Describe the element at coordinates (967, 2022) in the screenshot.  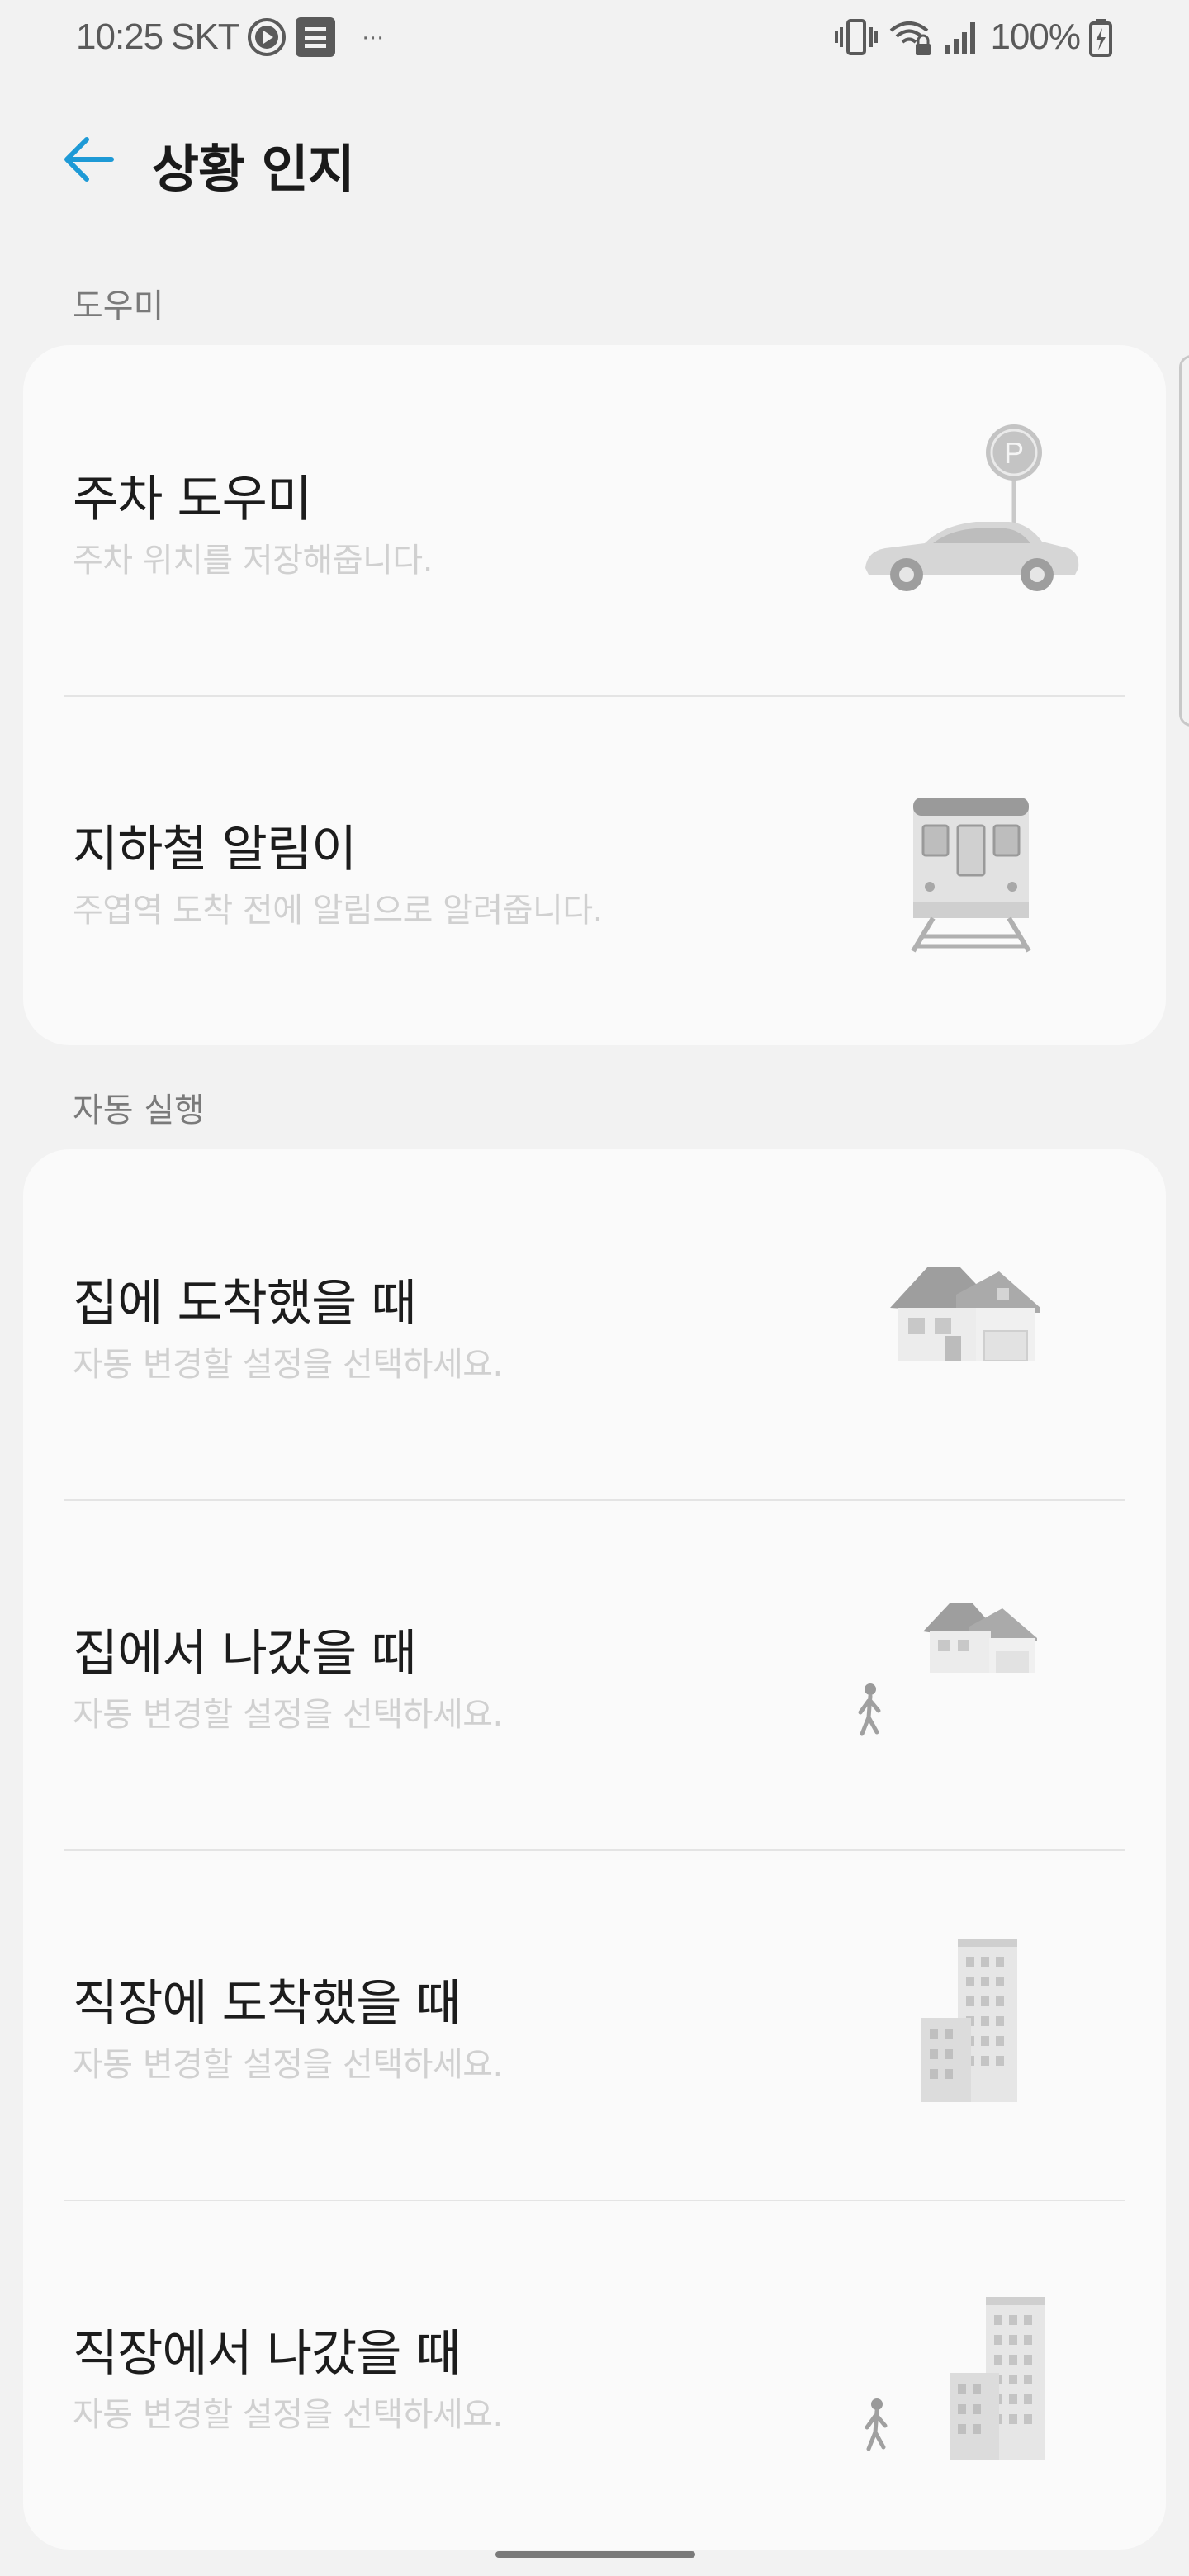
I see `office-building-icon` at that location.